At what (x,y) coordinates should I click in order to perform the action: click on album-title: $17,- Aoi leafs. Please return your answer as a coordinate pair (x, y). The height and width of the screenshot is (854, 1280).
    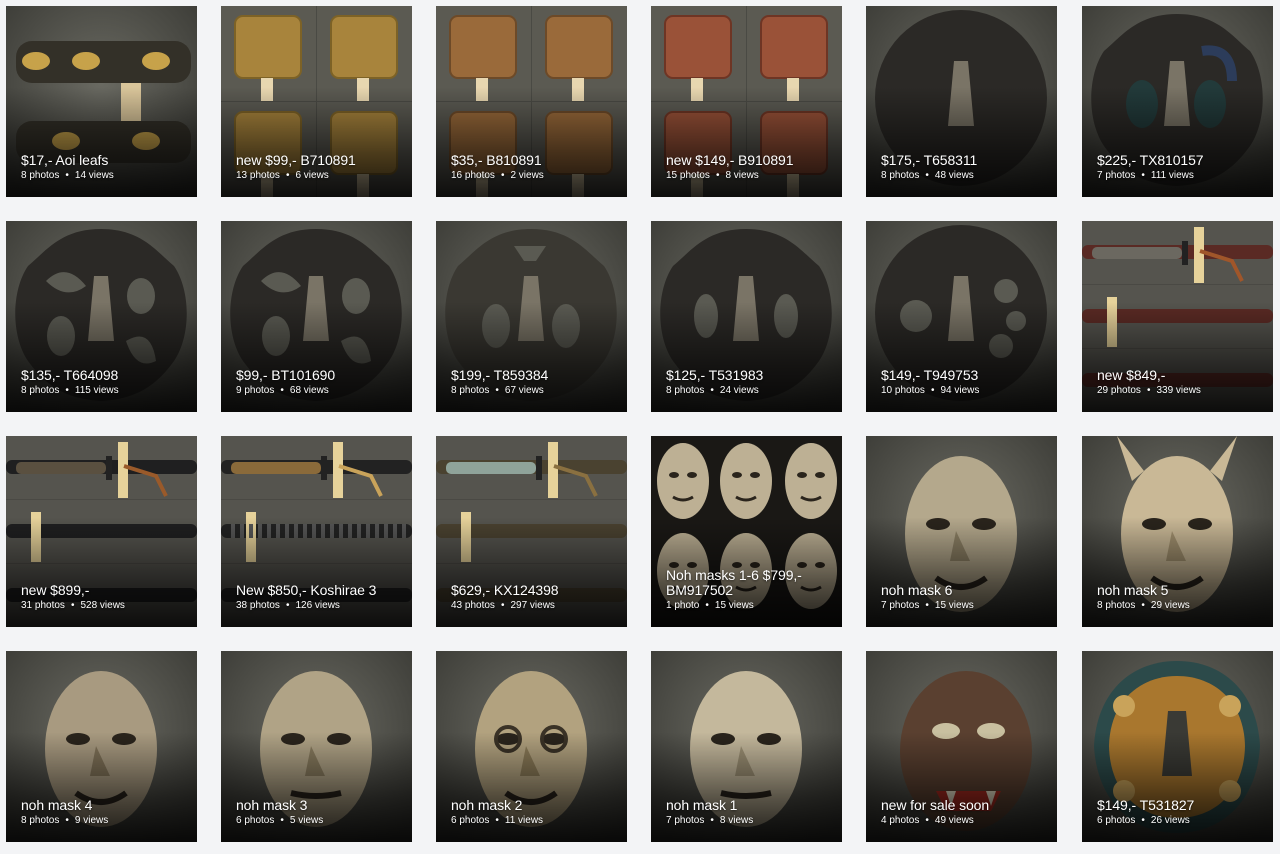
    Looking at the image, I should click on (105, 160).